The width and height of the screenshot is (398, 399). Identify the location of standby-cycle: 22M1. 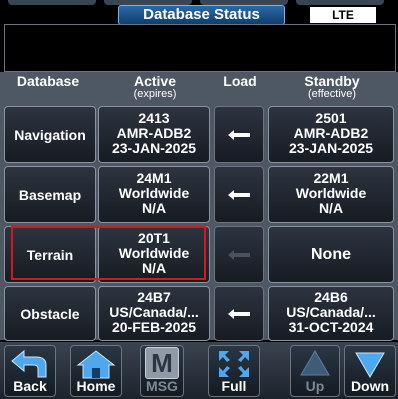
(331, 178).